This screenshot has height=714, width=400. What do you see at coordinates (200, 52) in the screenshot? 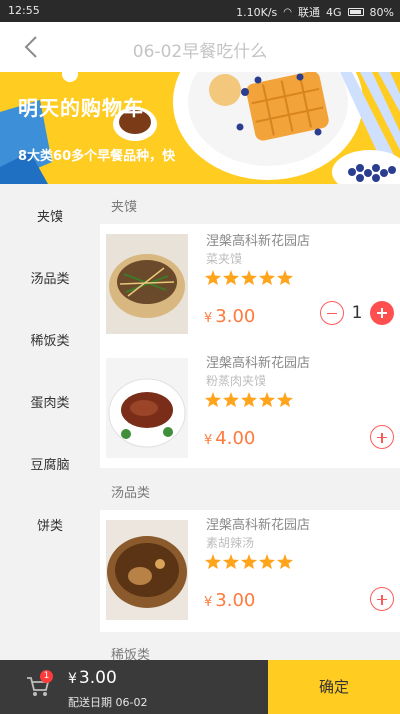
I see `page-title: 06-02早餐吃什么` at bounding box center [200, 52].